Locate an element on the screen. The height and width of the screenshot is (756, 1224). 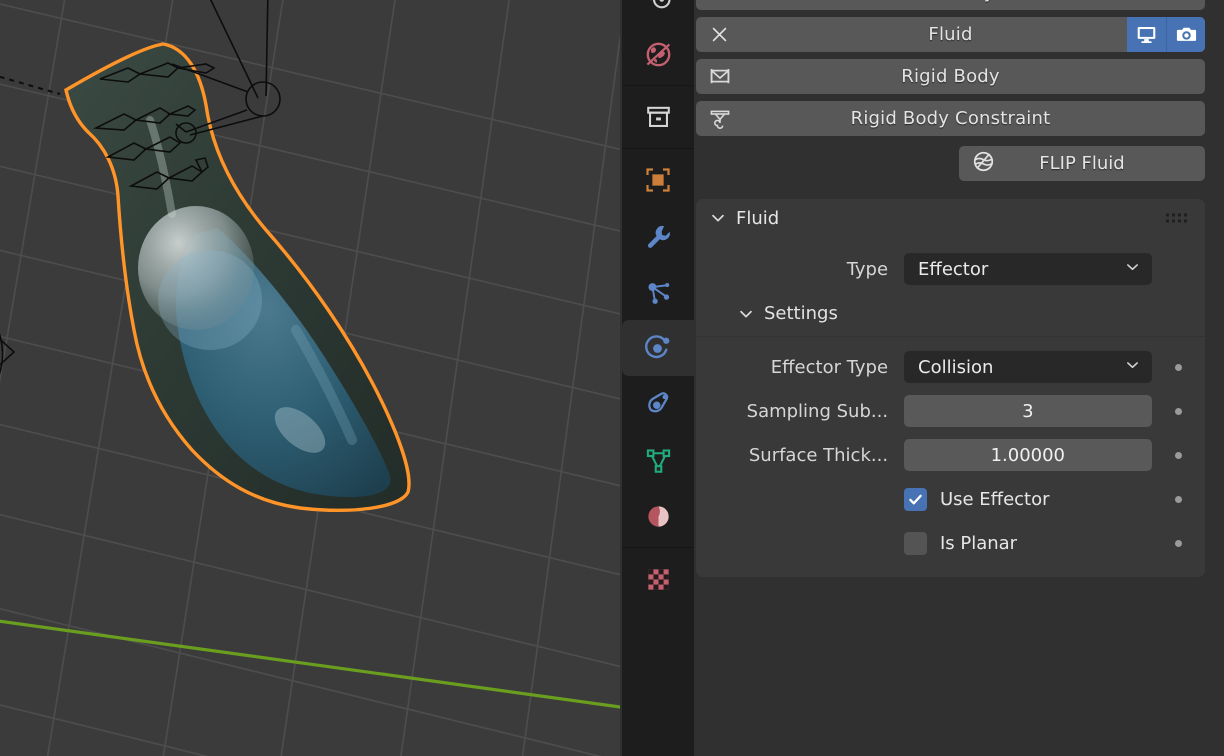
settings-title: Settings is located at coordinates (801, 313).